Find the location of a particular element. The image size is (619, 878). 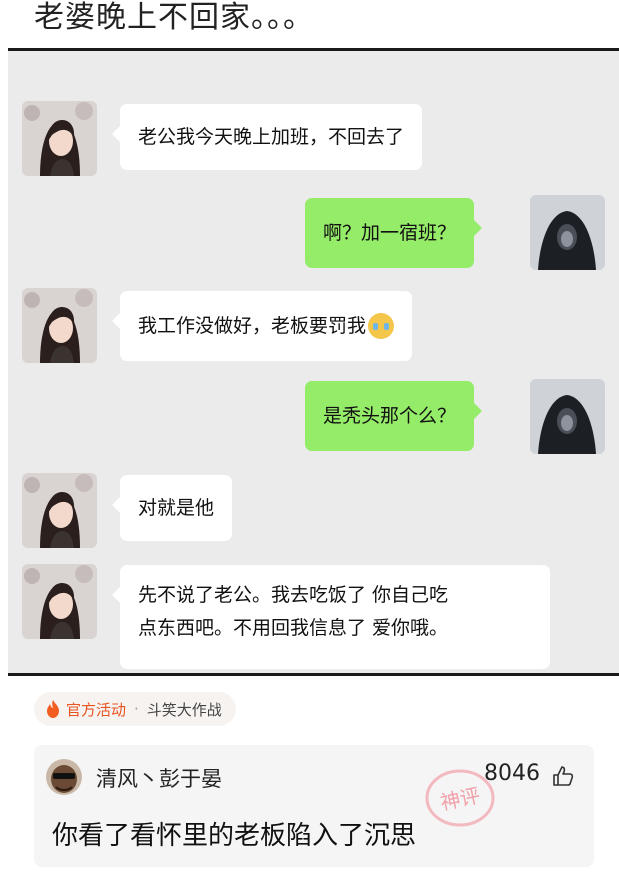

message-text: 老公我今天晚上加班，不回去了 is located at coordinates (271, 136).